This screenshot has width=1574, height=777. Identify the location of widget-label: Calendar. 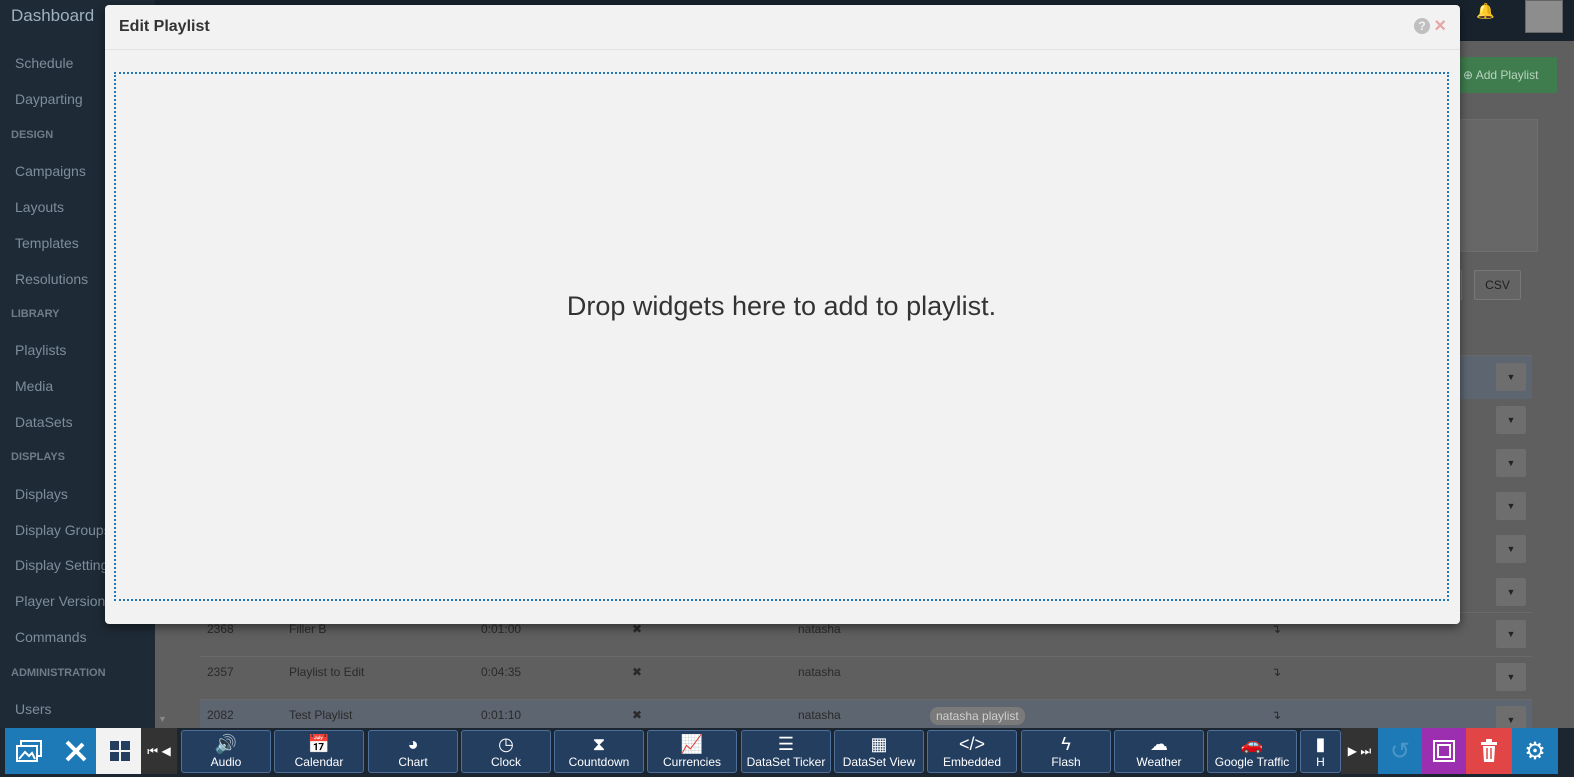
(319, 762).